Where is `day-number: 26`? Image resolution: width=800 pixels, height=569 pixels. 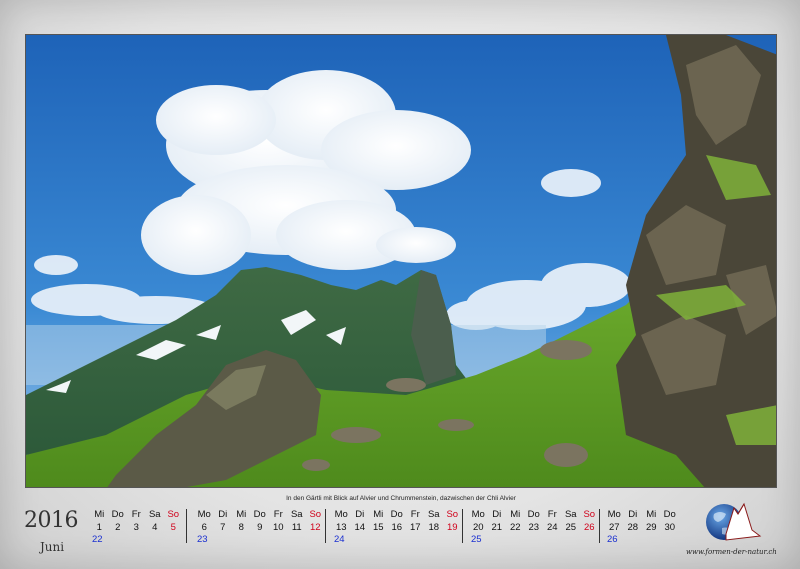
day-number: 26 is located at coordinates (589, 527).